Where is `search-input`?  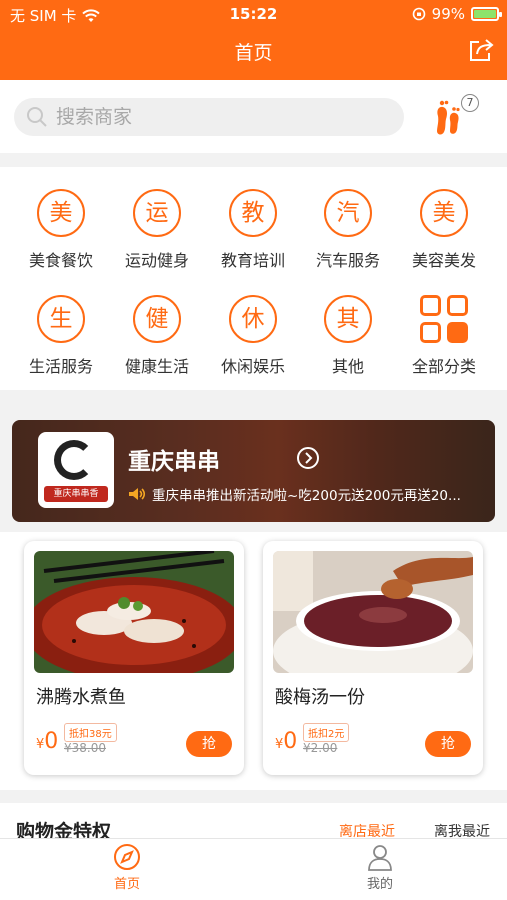
search-input is located at coordinates (216, 117).